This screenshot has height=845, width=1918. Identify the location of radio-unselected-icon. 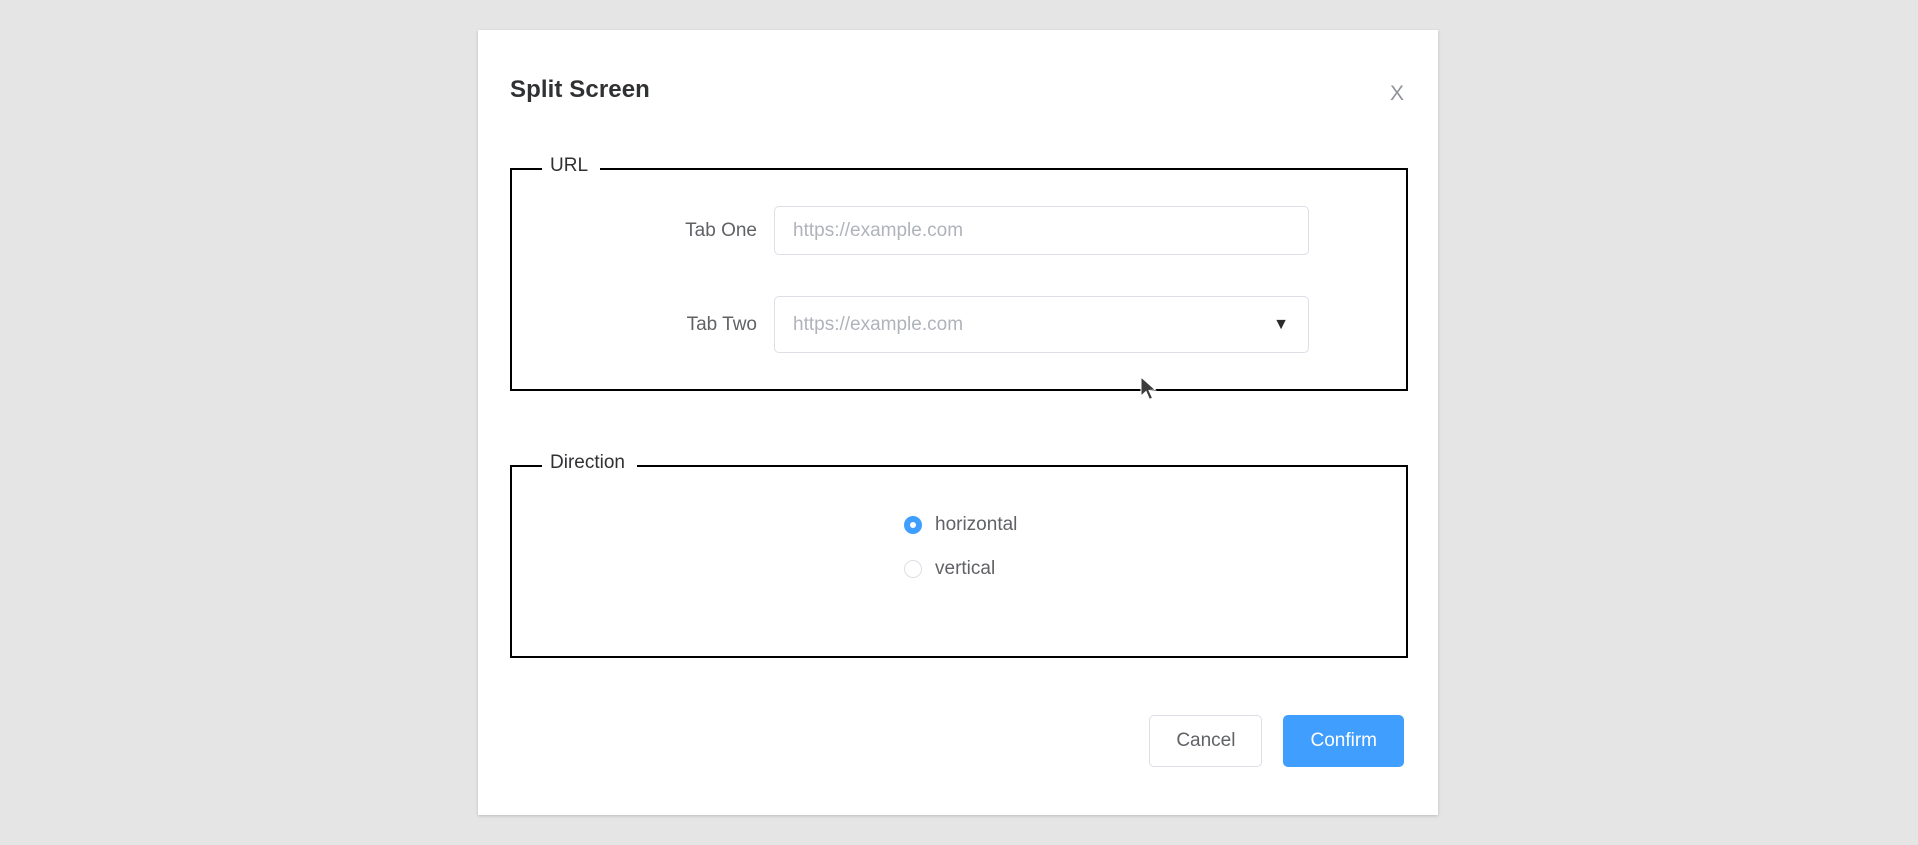
(913, 568).